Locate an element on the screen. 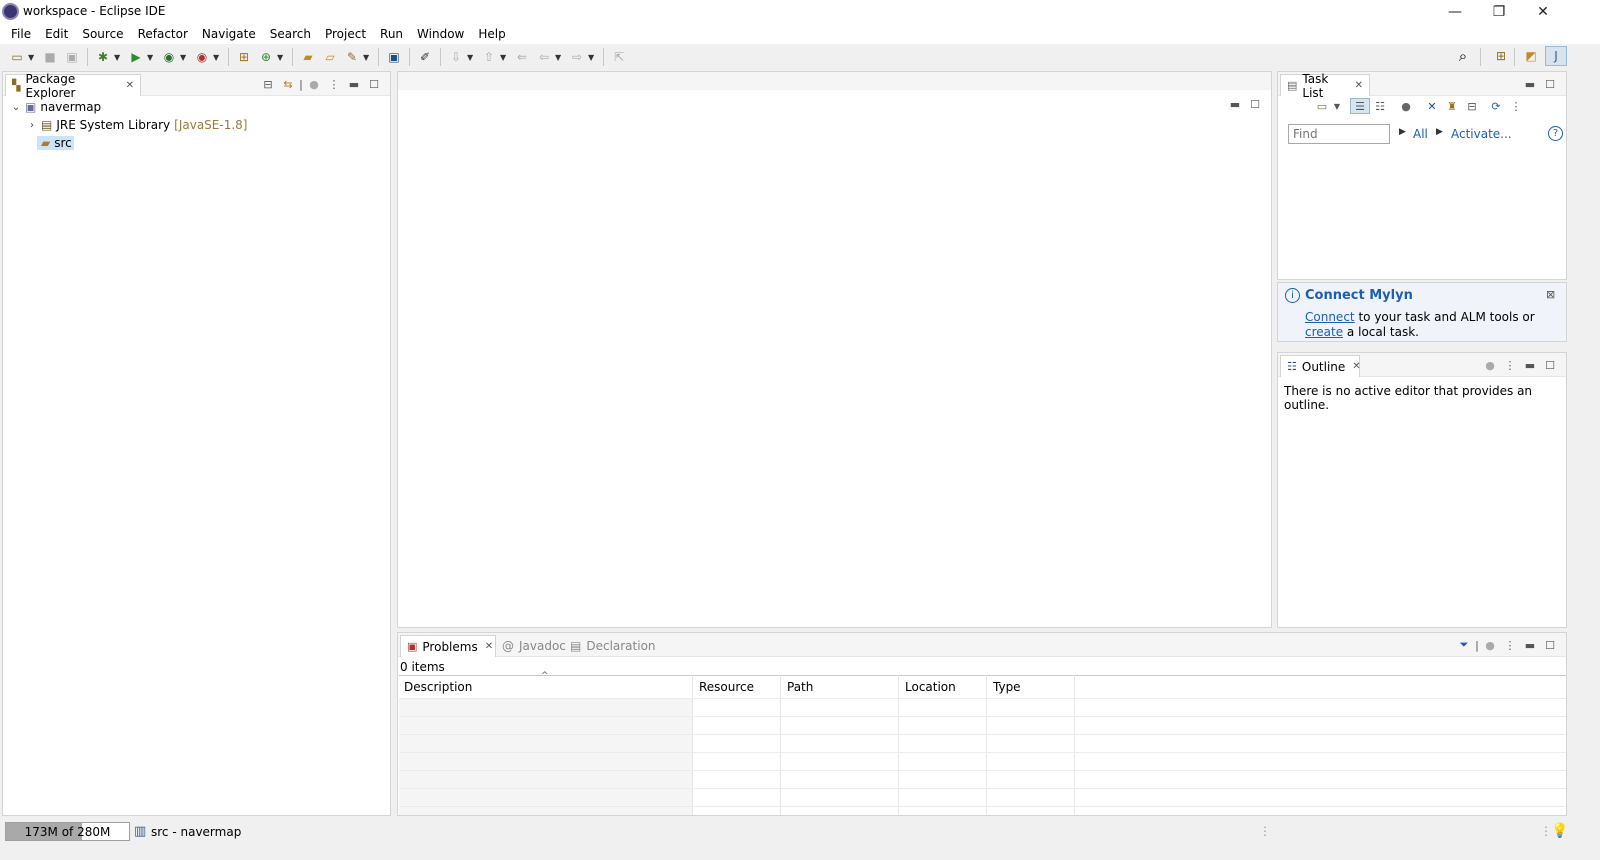  menu-run: Run is located at coordinates (391, 34).